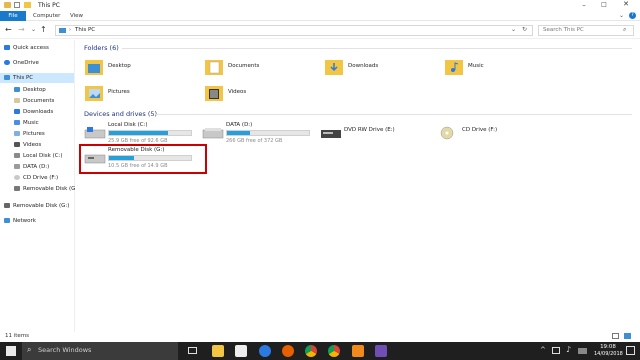  I want to click on tray-chevron-icon: ^, so click(543, 350).